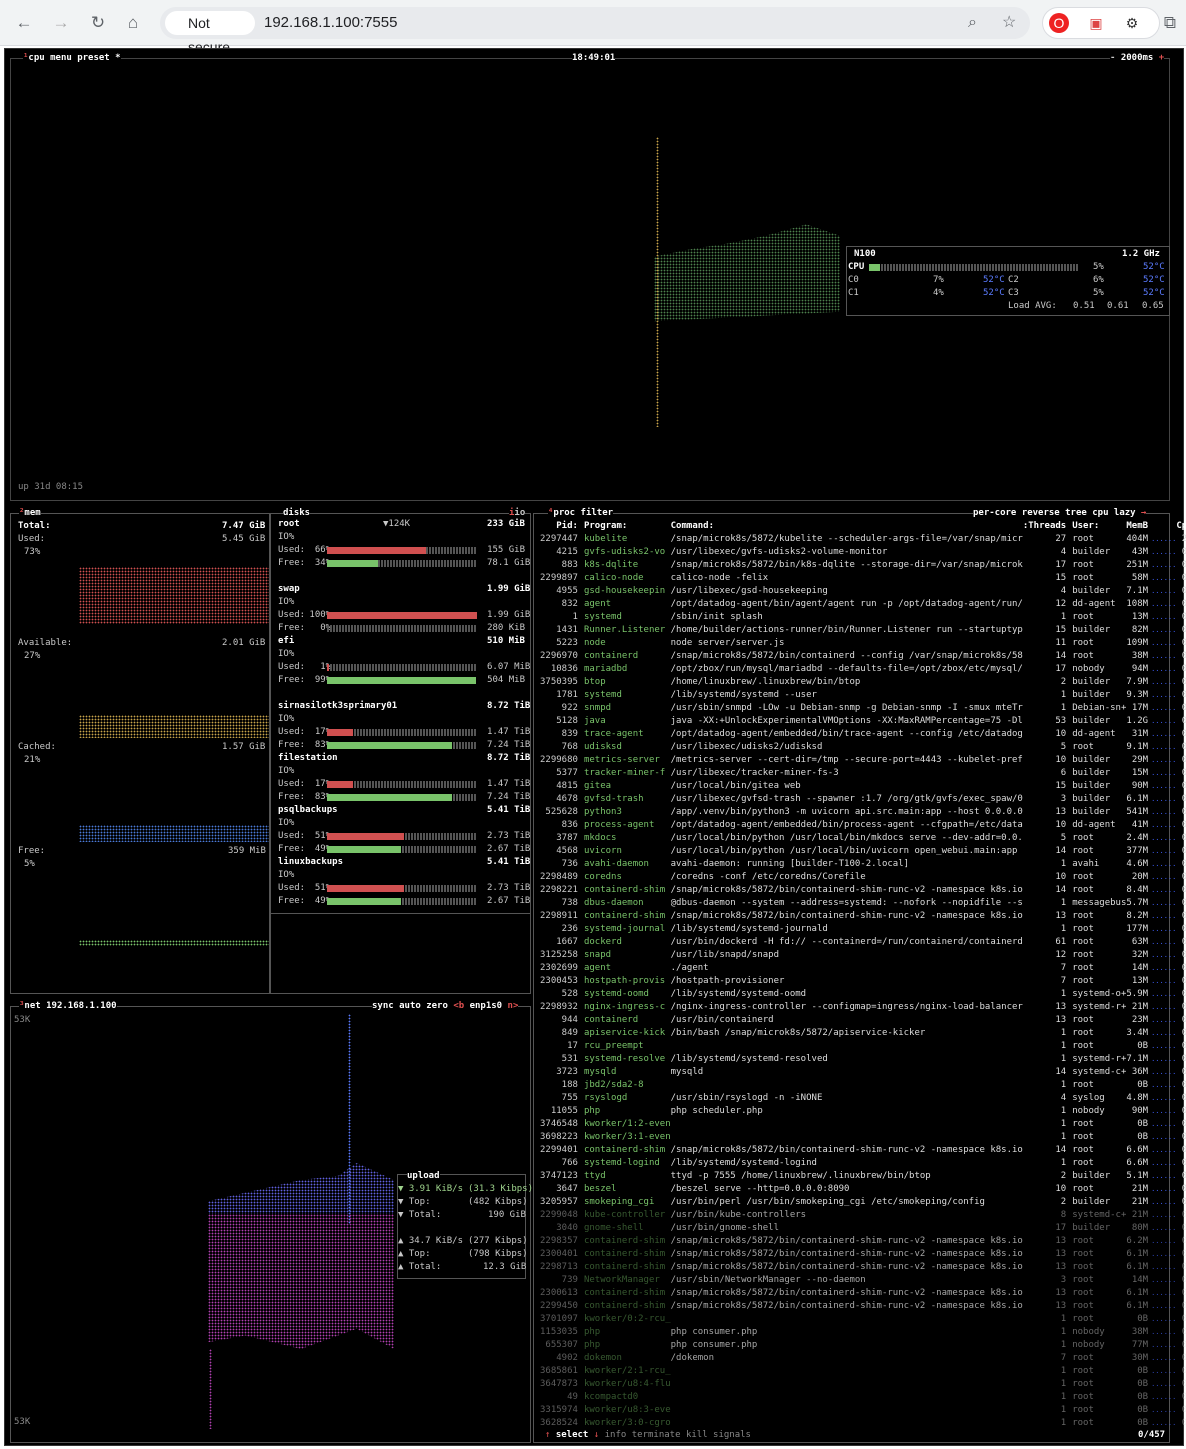  What do you see at coordinates (972, 23) in the screenshot?
I see `zoom-icon: ⌕` at bounding box center [972, 23].